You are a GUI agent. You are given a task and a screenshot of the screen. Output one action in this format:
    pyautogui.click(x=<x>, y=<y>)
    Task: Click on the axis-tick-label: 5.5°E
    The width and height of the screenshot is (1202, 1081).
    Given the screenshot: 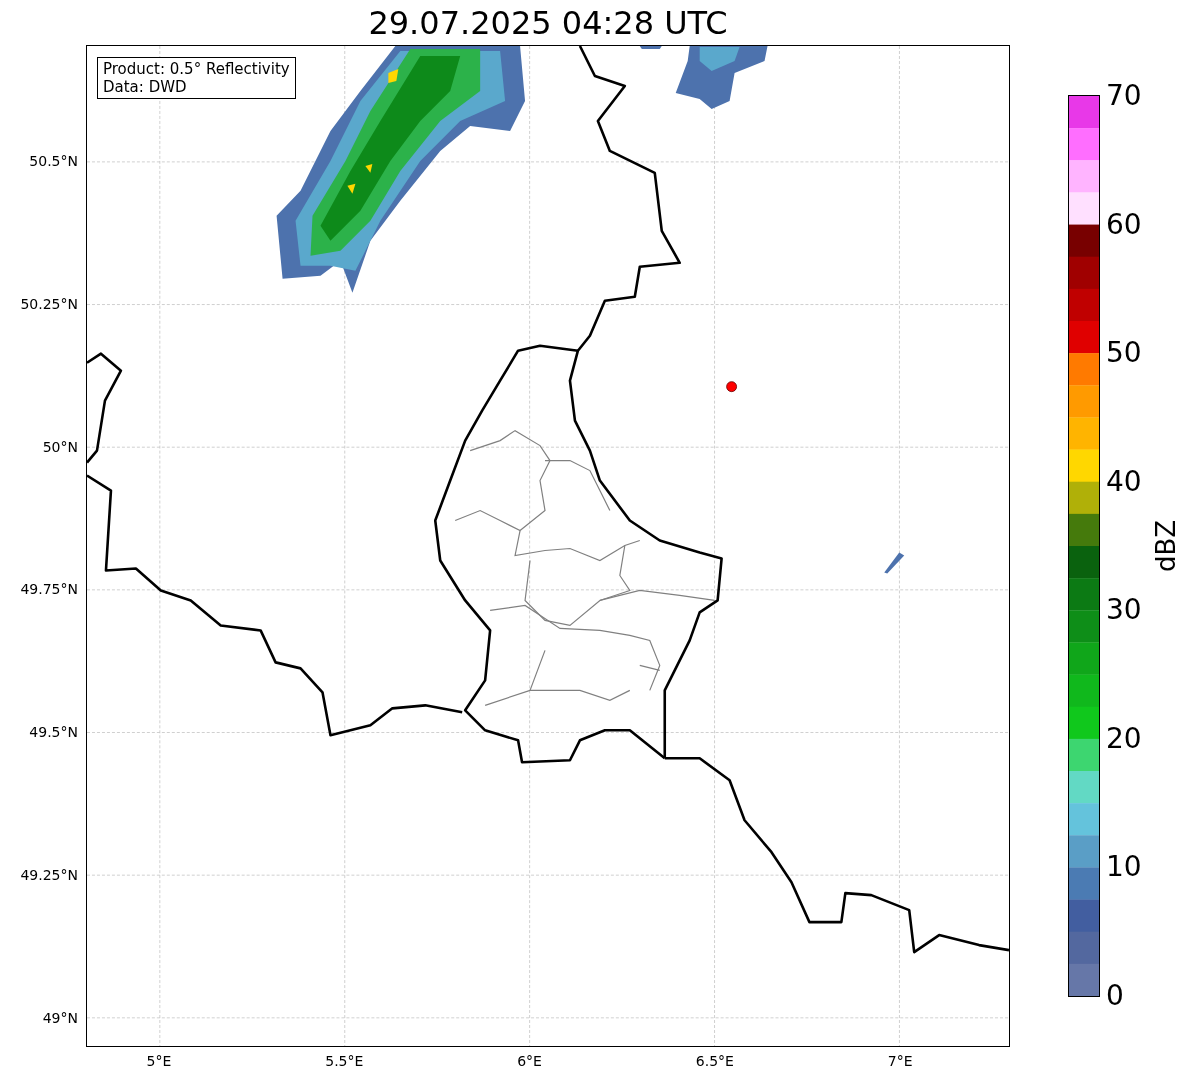 What is the action you would take?
    pyautogui.click(x=344, y=1061)
    